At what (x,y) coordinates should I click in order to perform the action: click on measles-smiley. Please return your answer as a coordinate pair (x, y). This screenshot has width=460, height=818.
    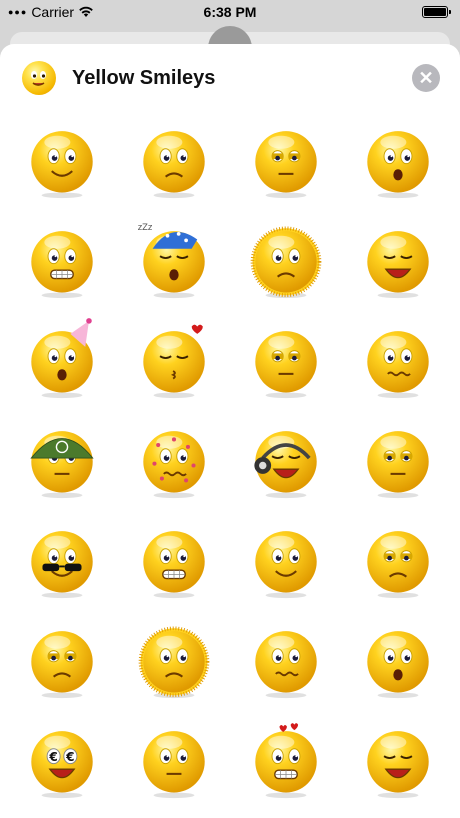
    Looking at the image, I should click on (174, 459).